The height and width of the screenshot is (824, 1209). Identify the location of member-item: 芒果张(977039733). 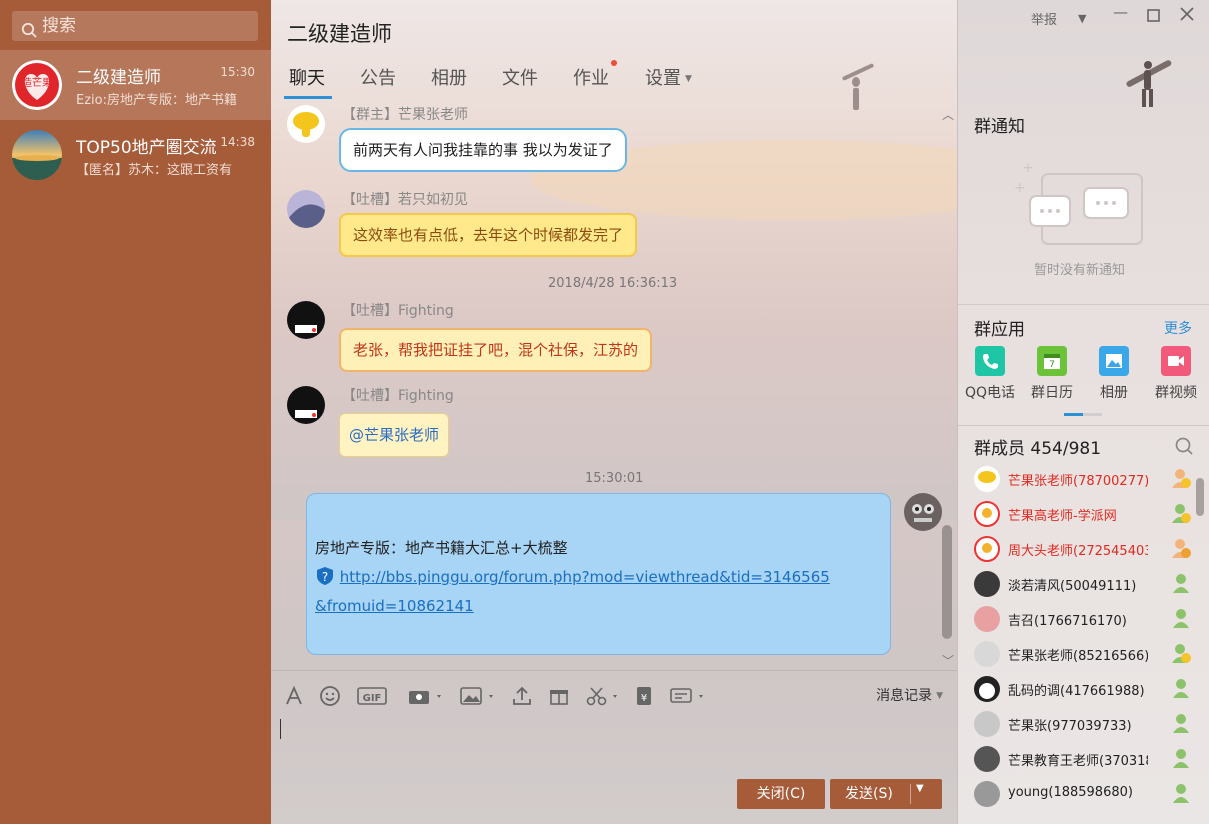
(1073, 725).